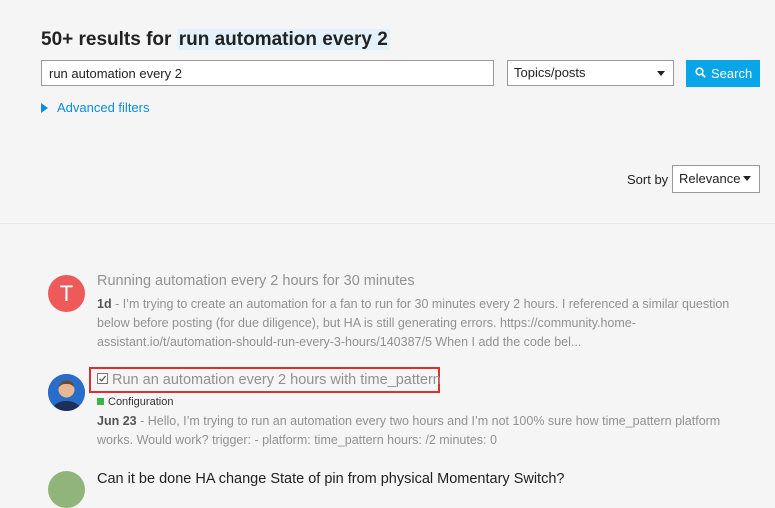 This screenshot has height=508, width=775. Describe the element at coordinates (700, 73) in the screenshot. I see `search-icon` at that location.